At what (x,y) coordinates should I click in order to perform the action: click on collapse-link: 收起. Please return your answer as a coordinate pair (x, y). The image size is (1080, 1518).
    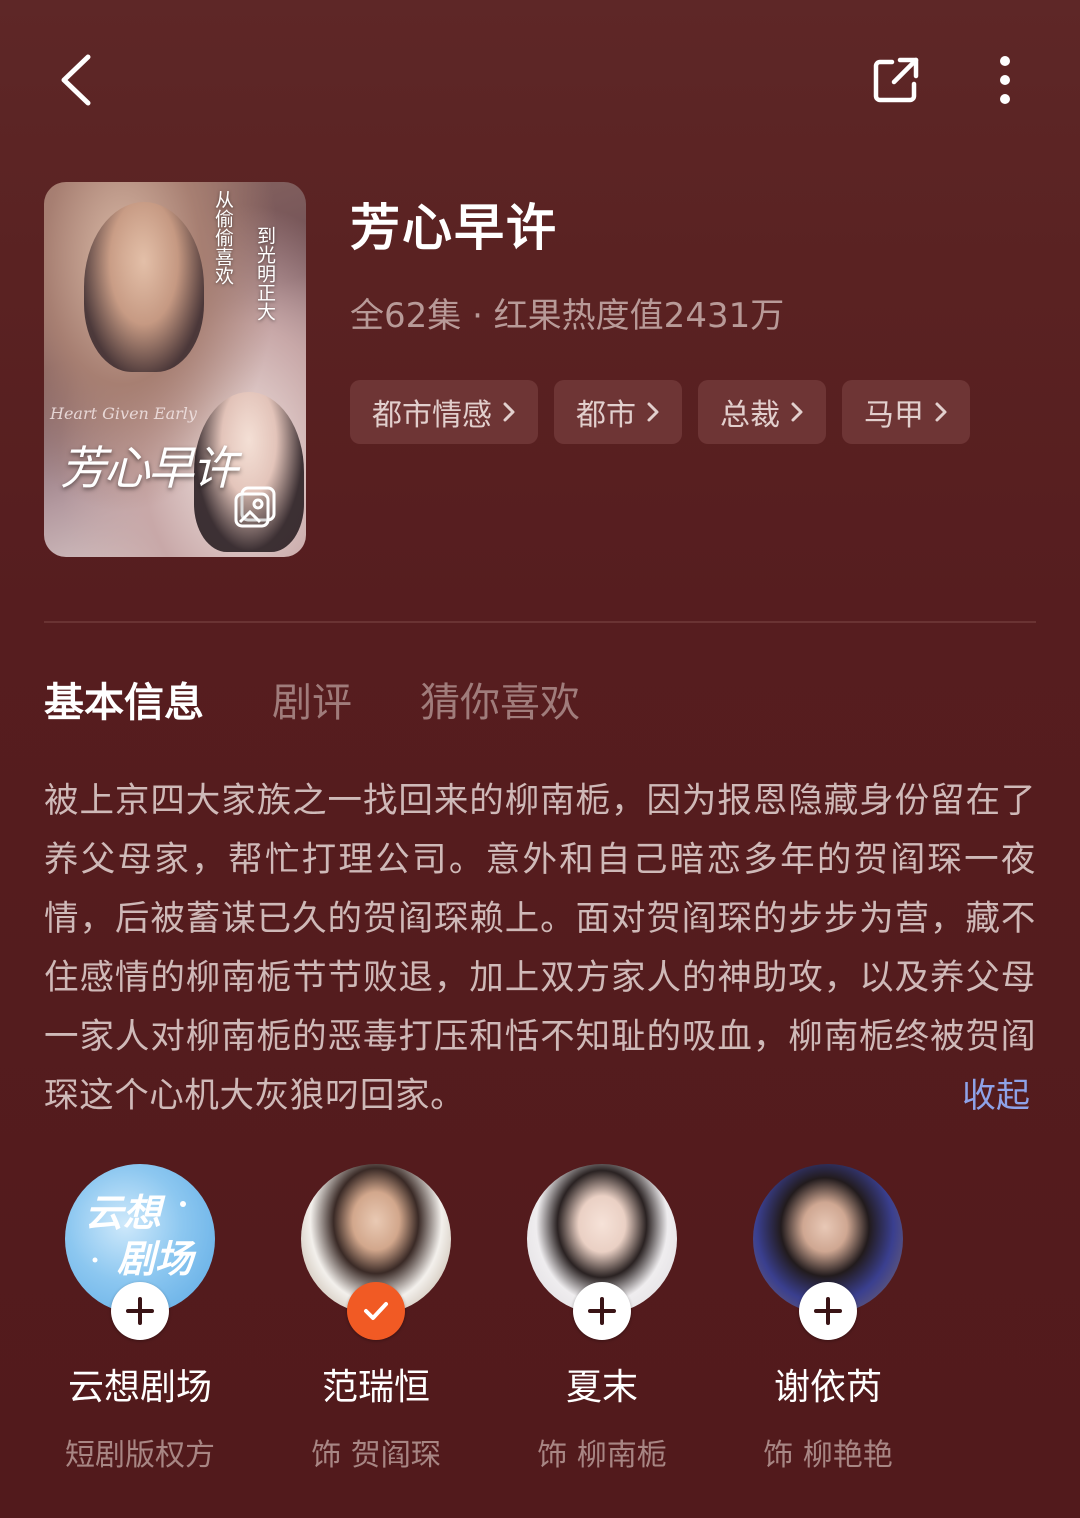
    Looking at the image, I should click on (996, 1092).